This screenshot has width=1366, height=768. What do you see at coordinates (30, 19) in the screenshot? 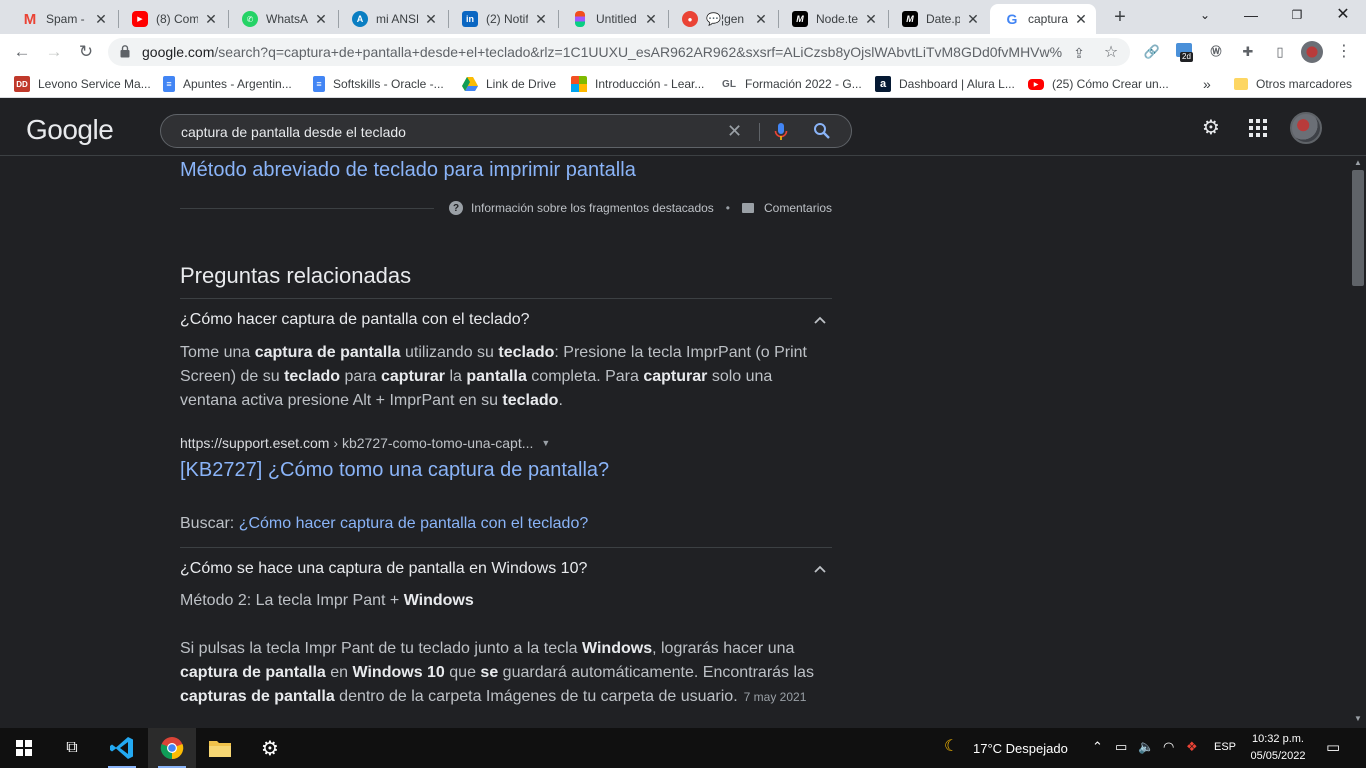
I see `gmail-icon: M` at bounding box center [30, 19].